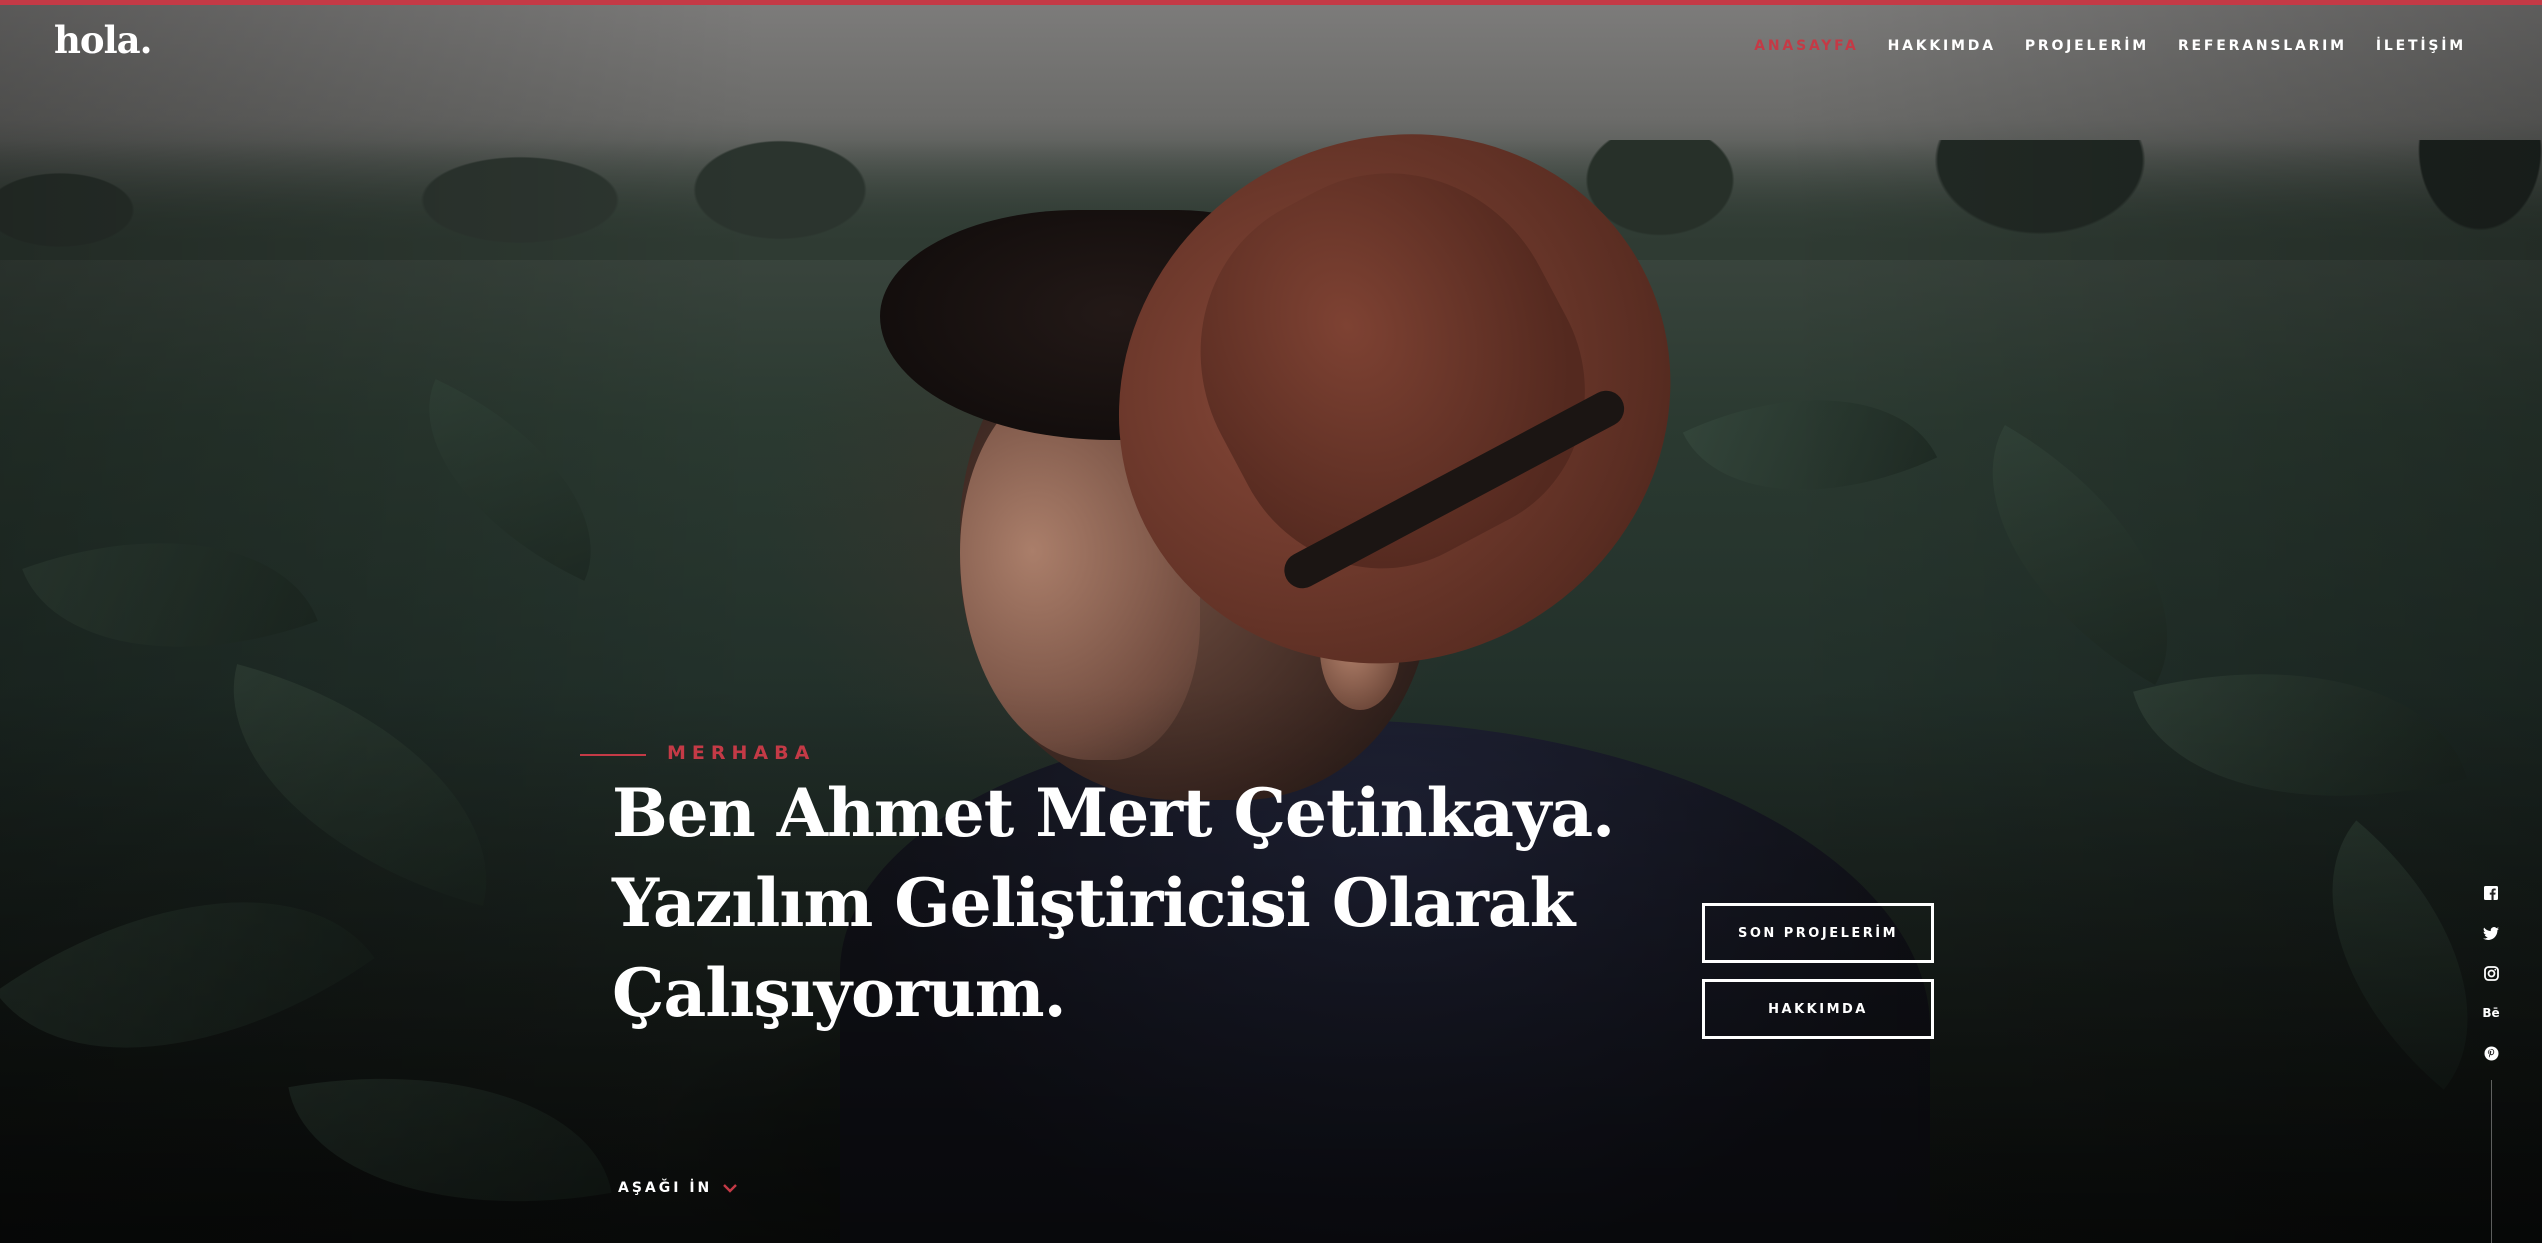 The height and width of the screenshot is (1243, 2542). I want to click on intro-label: MERHABA, so click(741, 753).